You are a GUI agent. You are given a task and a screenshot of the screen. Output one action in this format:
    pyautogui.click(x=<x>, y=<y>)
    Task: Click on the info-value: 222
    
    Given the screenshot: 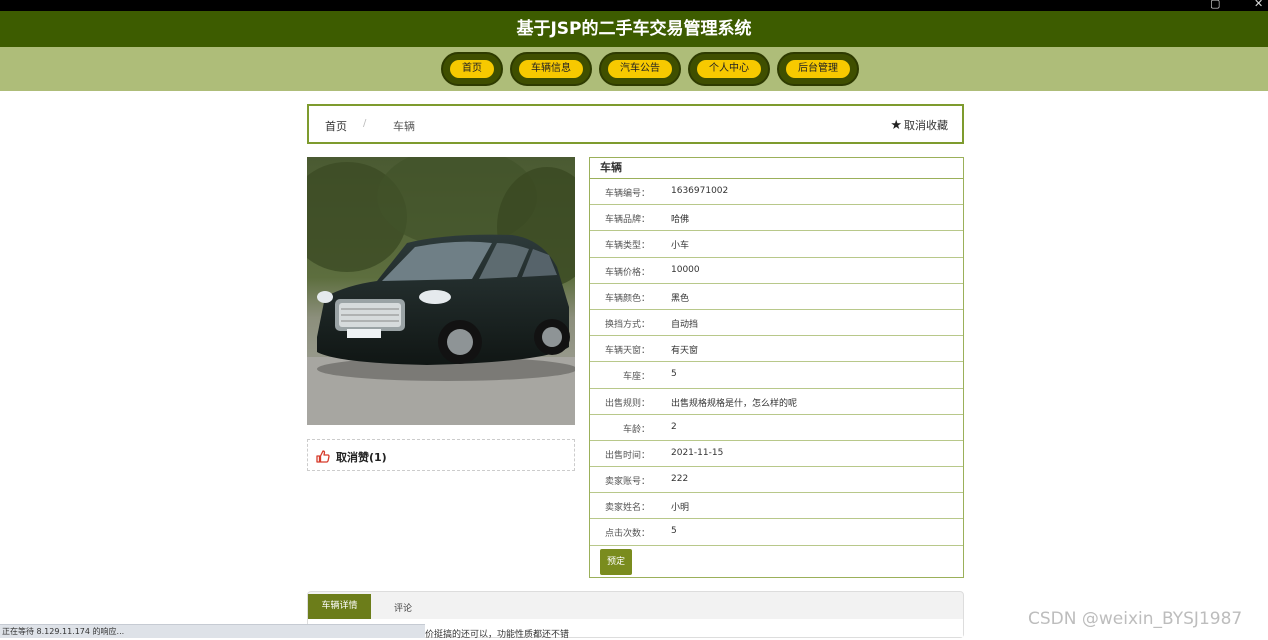 What is the action you would take?
    pyautogui.click(x=680, y=479)
    